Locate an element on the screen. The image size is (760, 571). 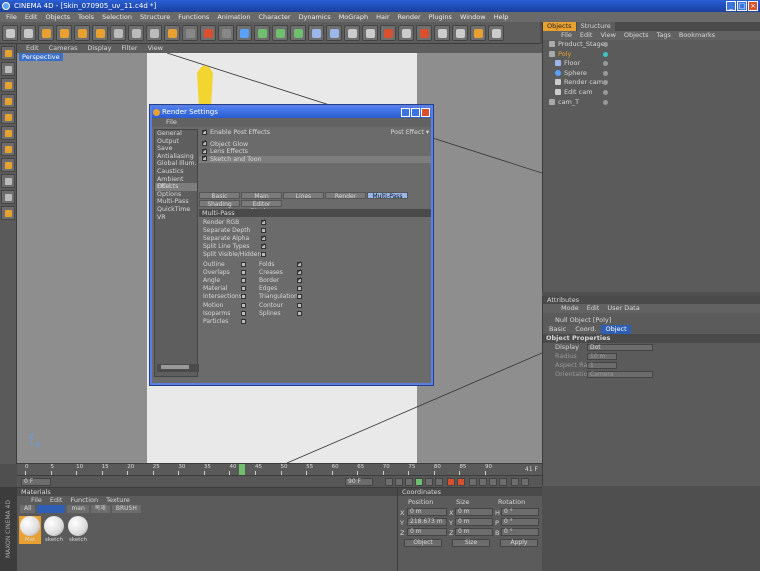
object-row: Product_Stage is located at coordinates (651, 45).